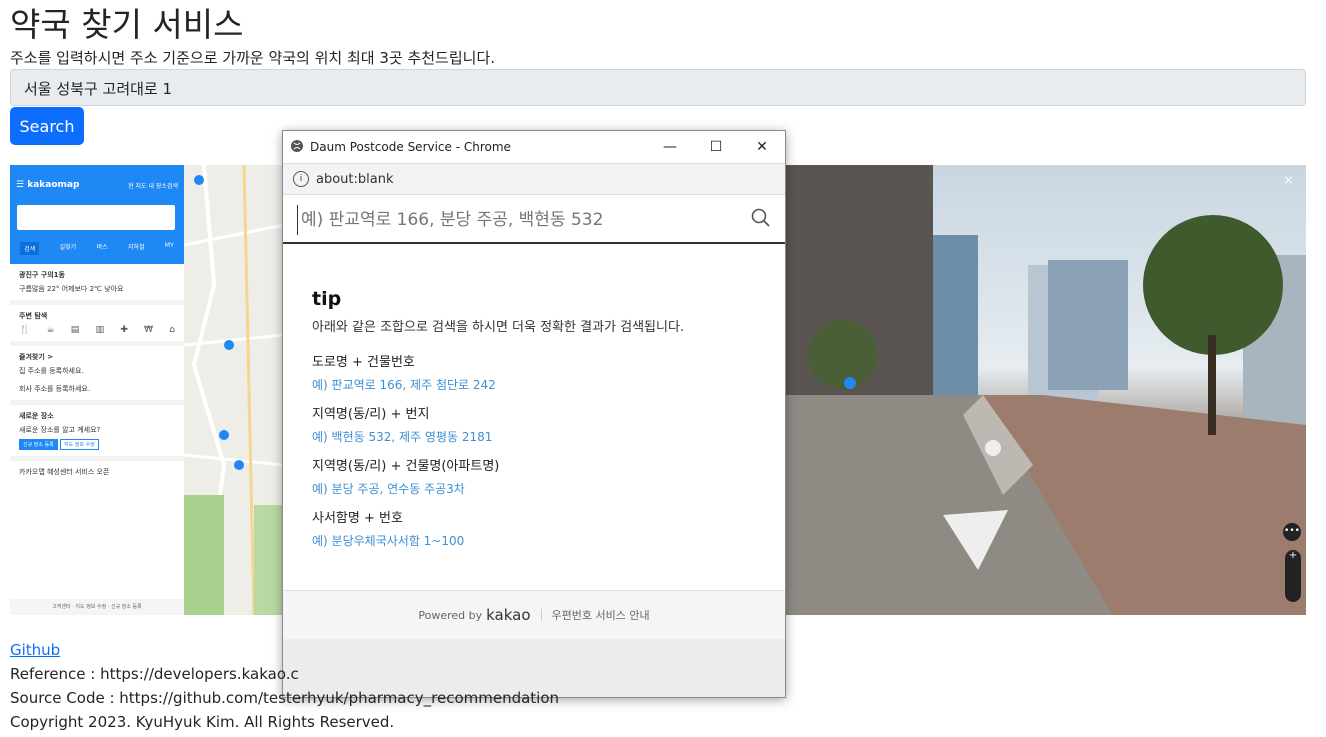  What do you see at coordinates (96, 217) in the screenshot?
I see `kakao-search-input` at bounding box center [96, 217].